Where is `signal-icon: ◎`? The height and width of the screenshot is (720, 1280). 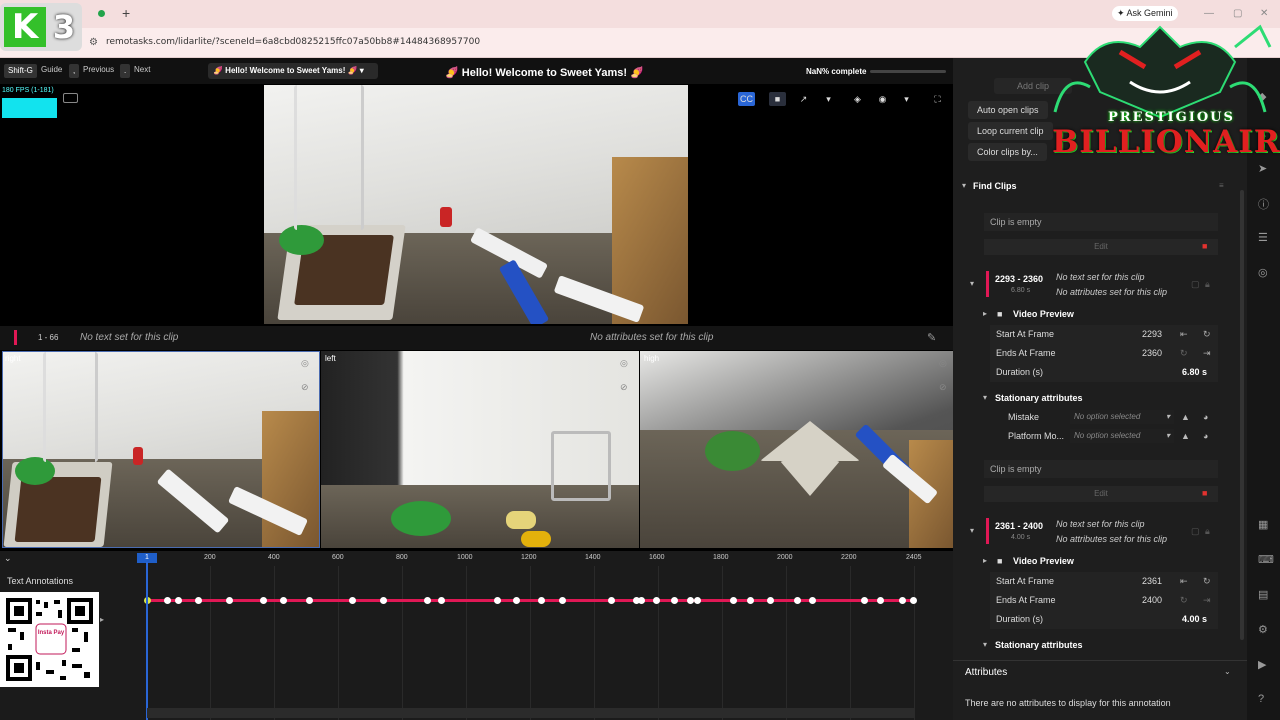
signal-icon: ◎ is located at coordinates (1263, 272).